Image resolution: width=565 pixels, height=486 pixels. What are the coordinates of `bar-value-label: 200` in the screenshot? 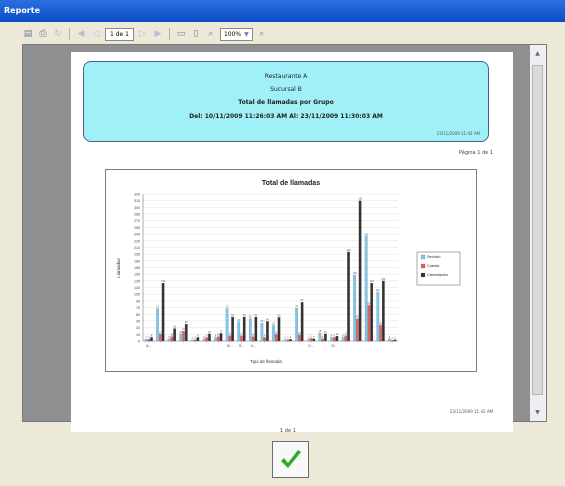 It's located at (349, 250).